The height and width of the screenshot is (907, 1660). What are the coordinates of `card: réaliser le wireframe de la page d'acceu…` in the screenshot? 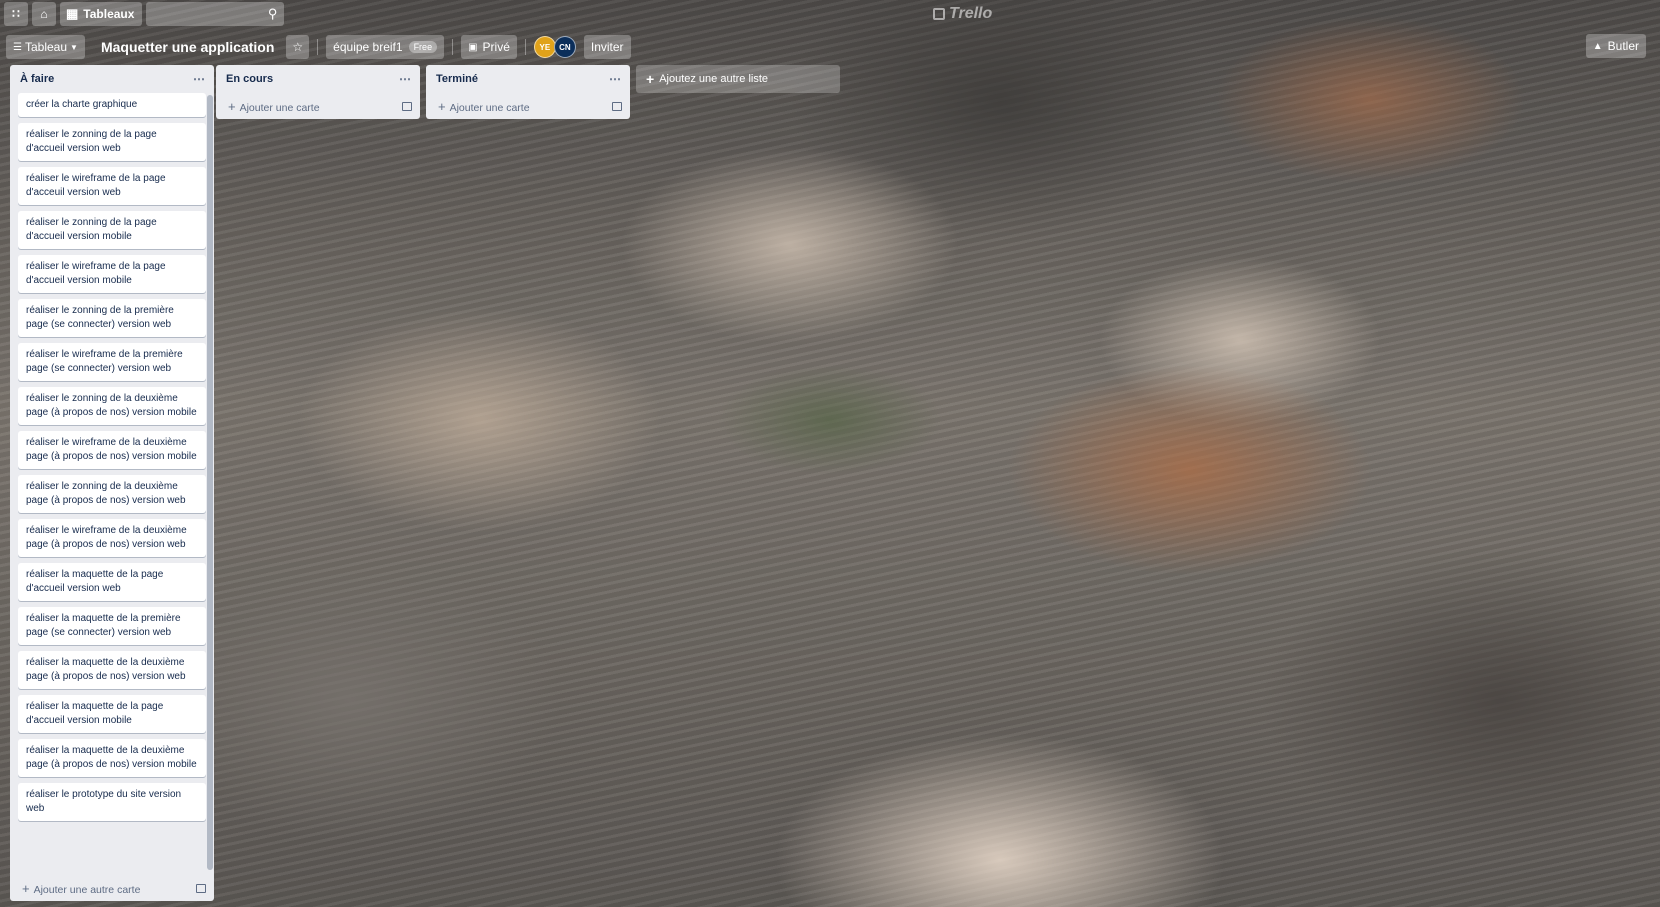 It's located at (112, 186).